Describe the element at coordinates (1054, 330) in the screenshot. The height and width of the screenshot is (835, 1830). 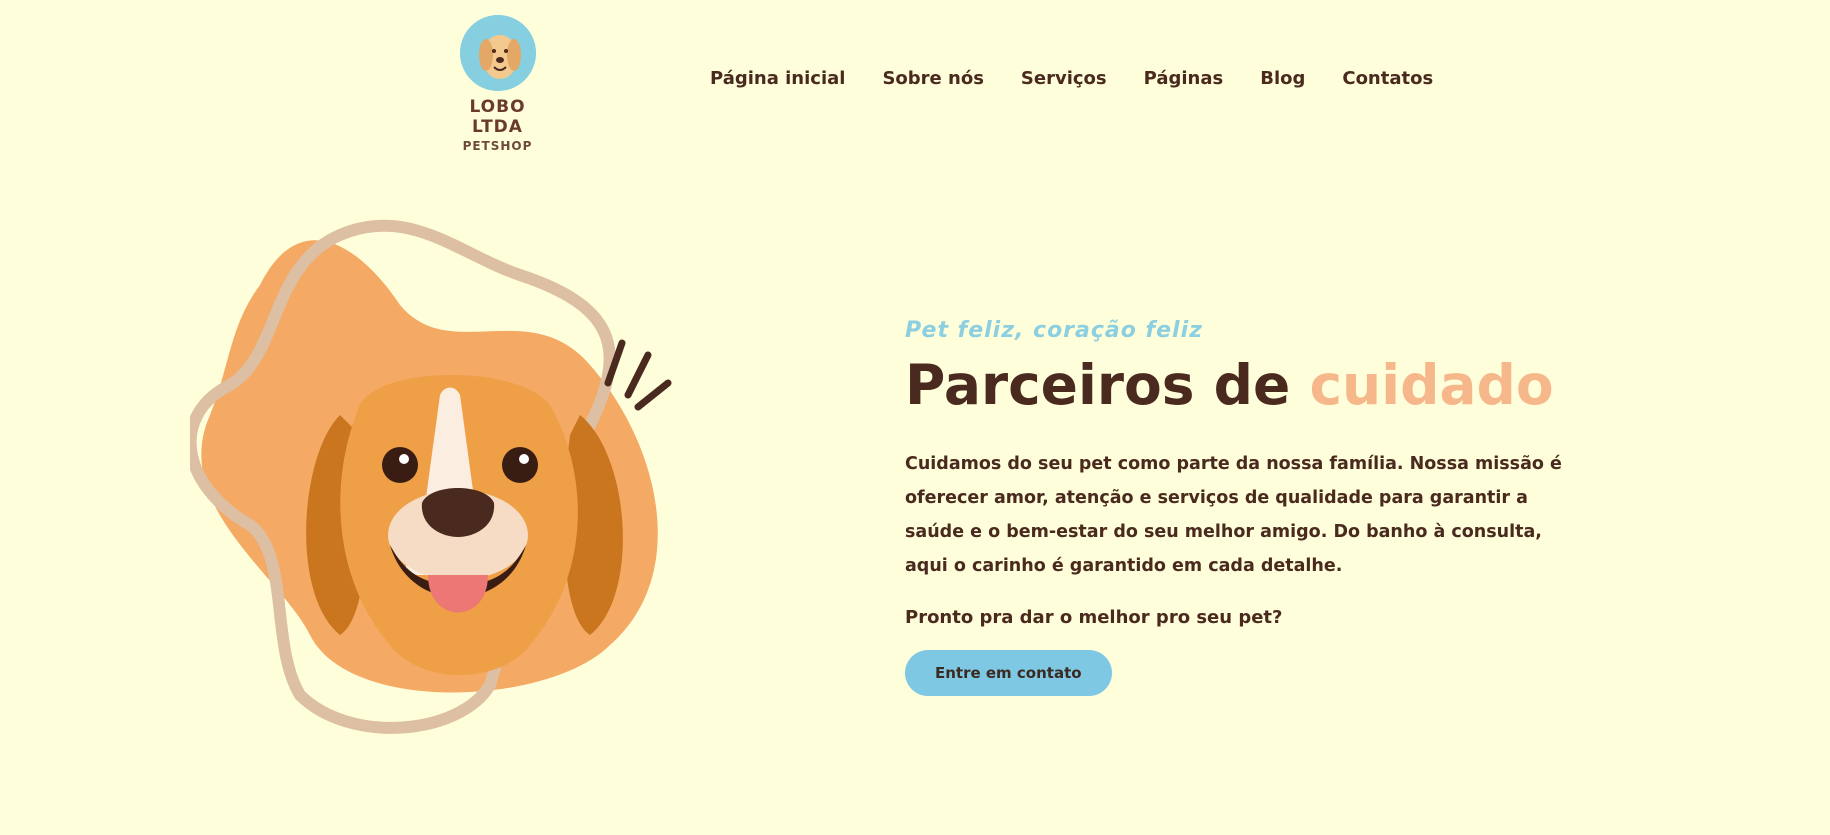
I see `hero-tagline: Pet feliz, coração feliz` at that location.